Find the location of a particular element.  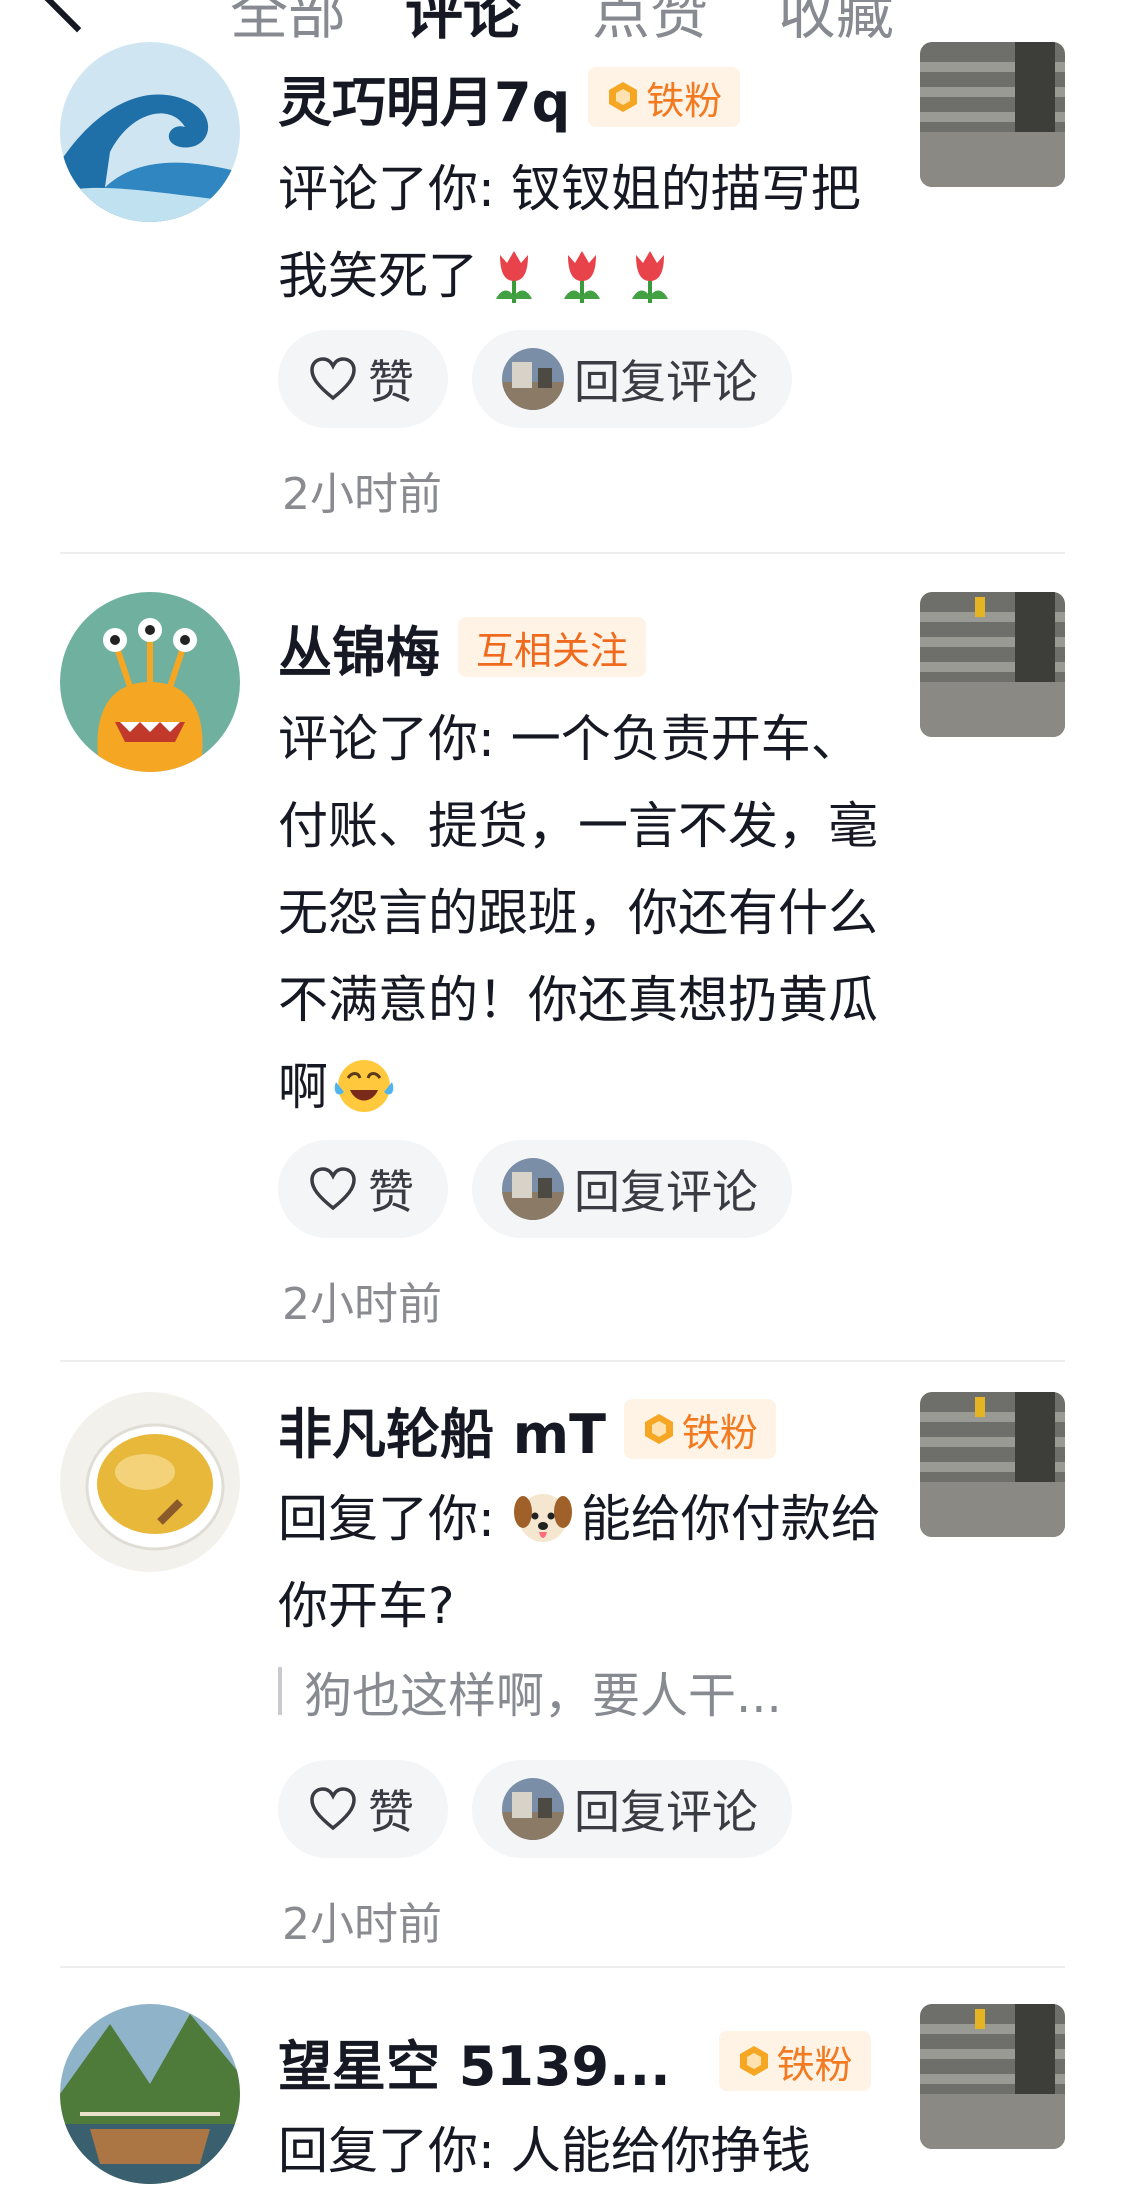

laughing-crying-emoji is located at coordinates (362, 1087).